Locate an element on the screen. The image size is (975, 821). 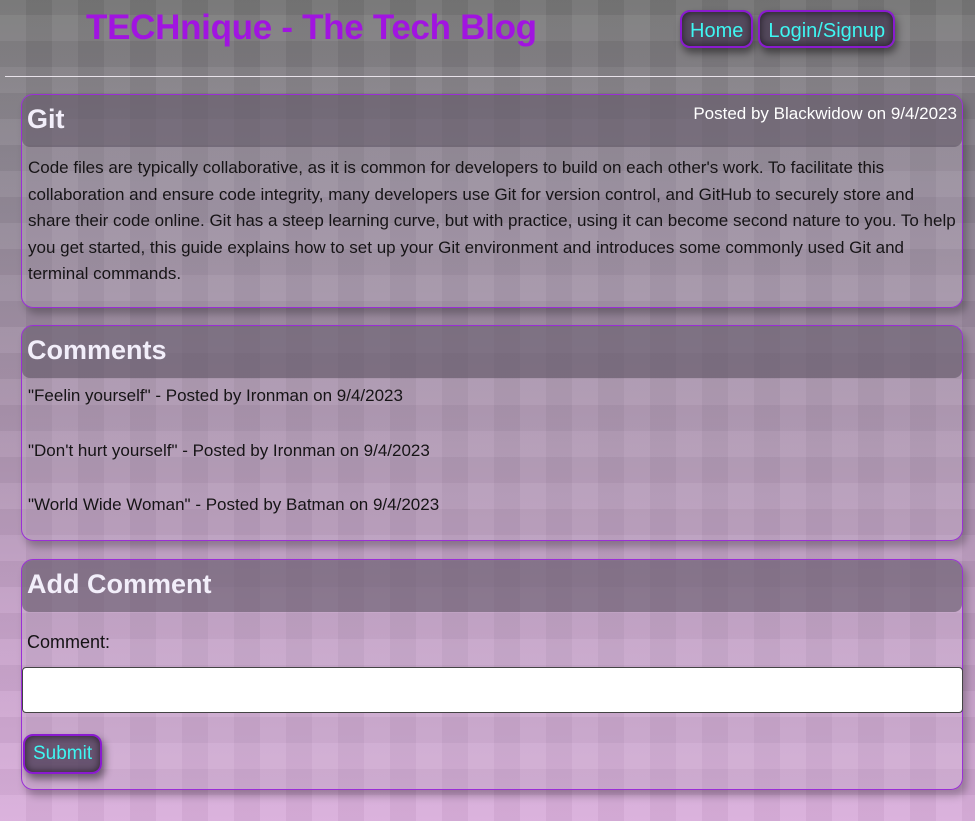
post-title: Git is located at coordinates (46, 119).